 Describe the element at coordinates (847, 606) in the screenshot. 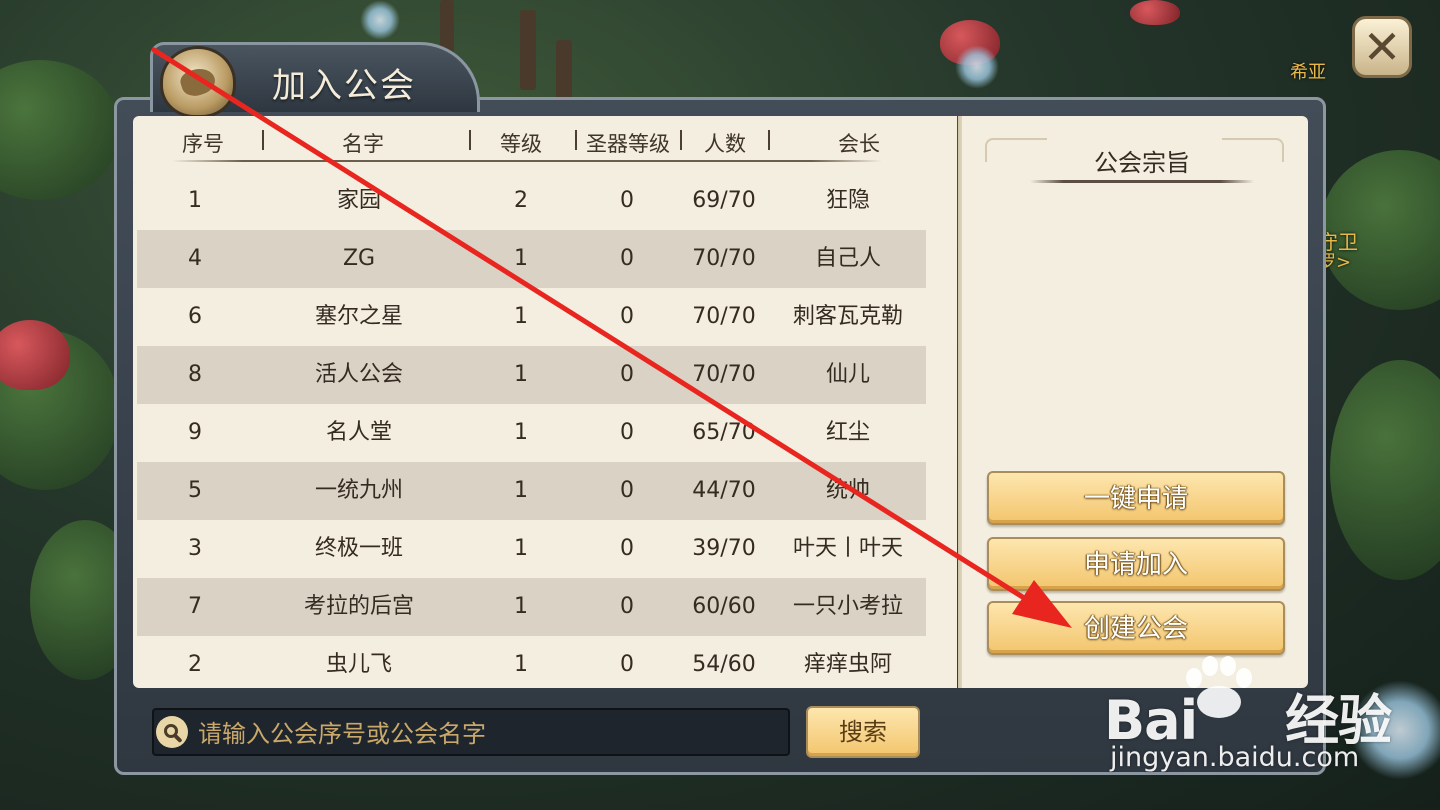

I see `cell-guild-leader: 一只小考拉` at that location.